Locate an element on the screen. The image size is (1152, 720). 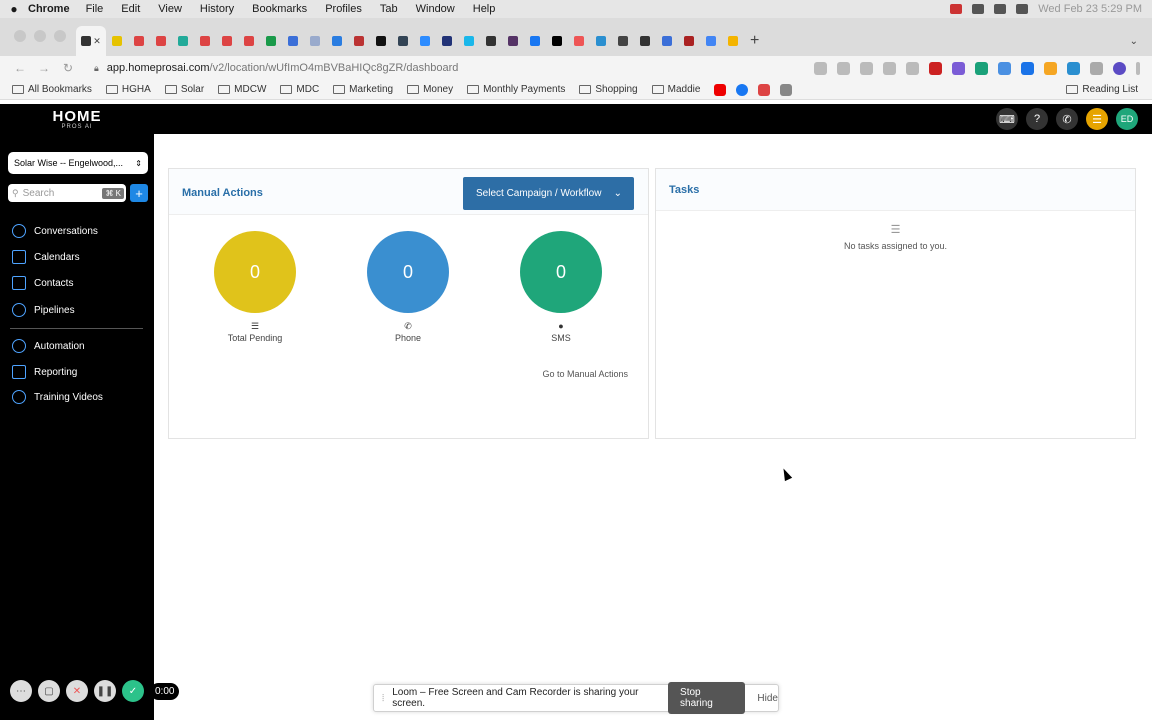
keyboard-icon: ⌨ is located at coordinates (1007, 119).